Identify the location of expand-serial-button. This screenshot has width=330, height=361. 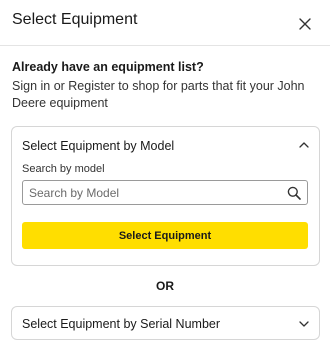
(304, 324).